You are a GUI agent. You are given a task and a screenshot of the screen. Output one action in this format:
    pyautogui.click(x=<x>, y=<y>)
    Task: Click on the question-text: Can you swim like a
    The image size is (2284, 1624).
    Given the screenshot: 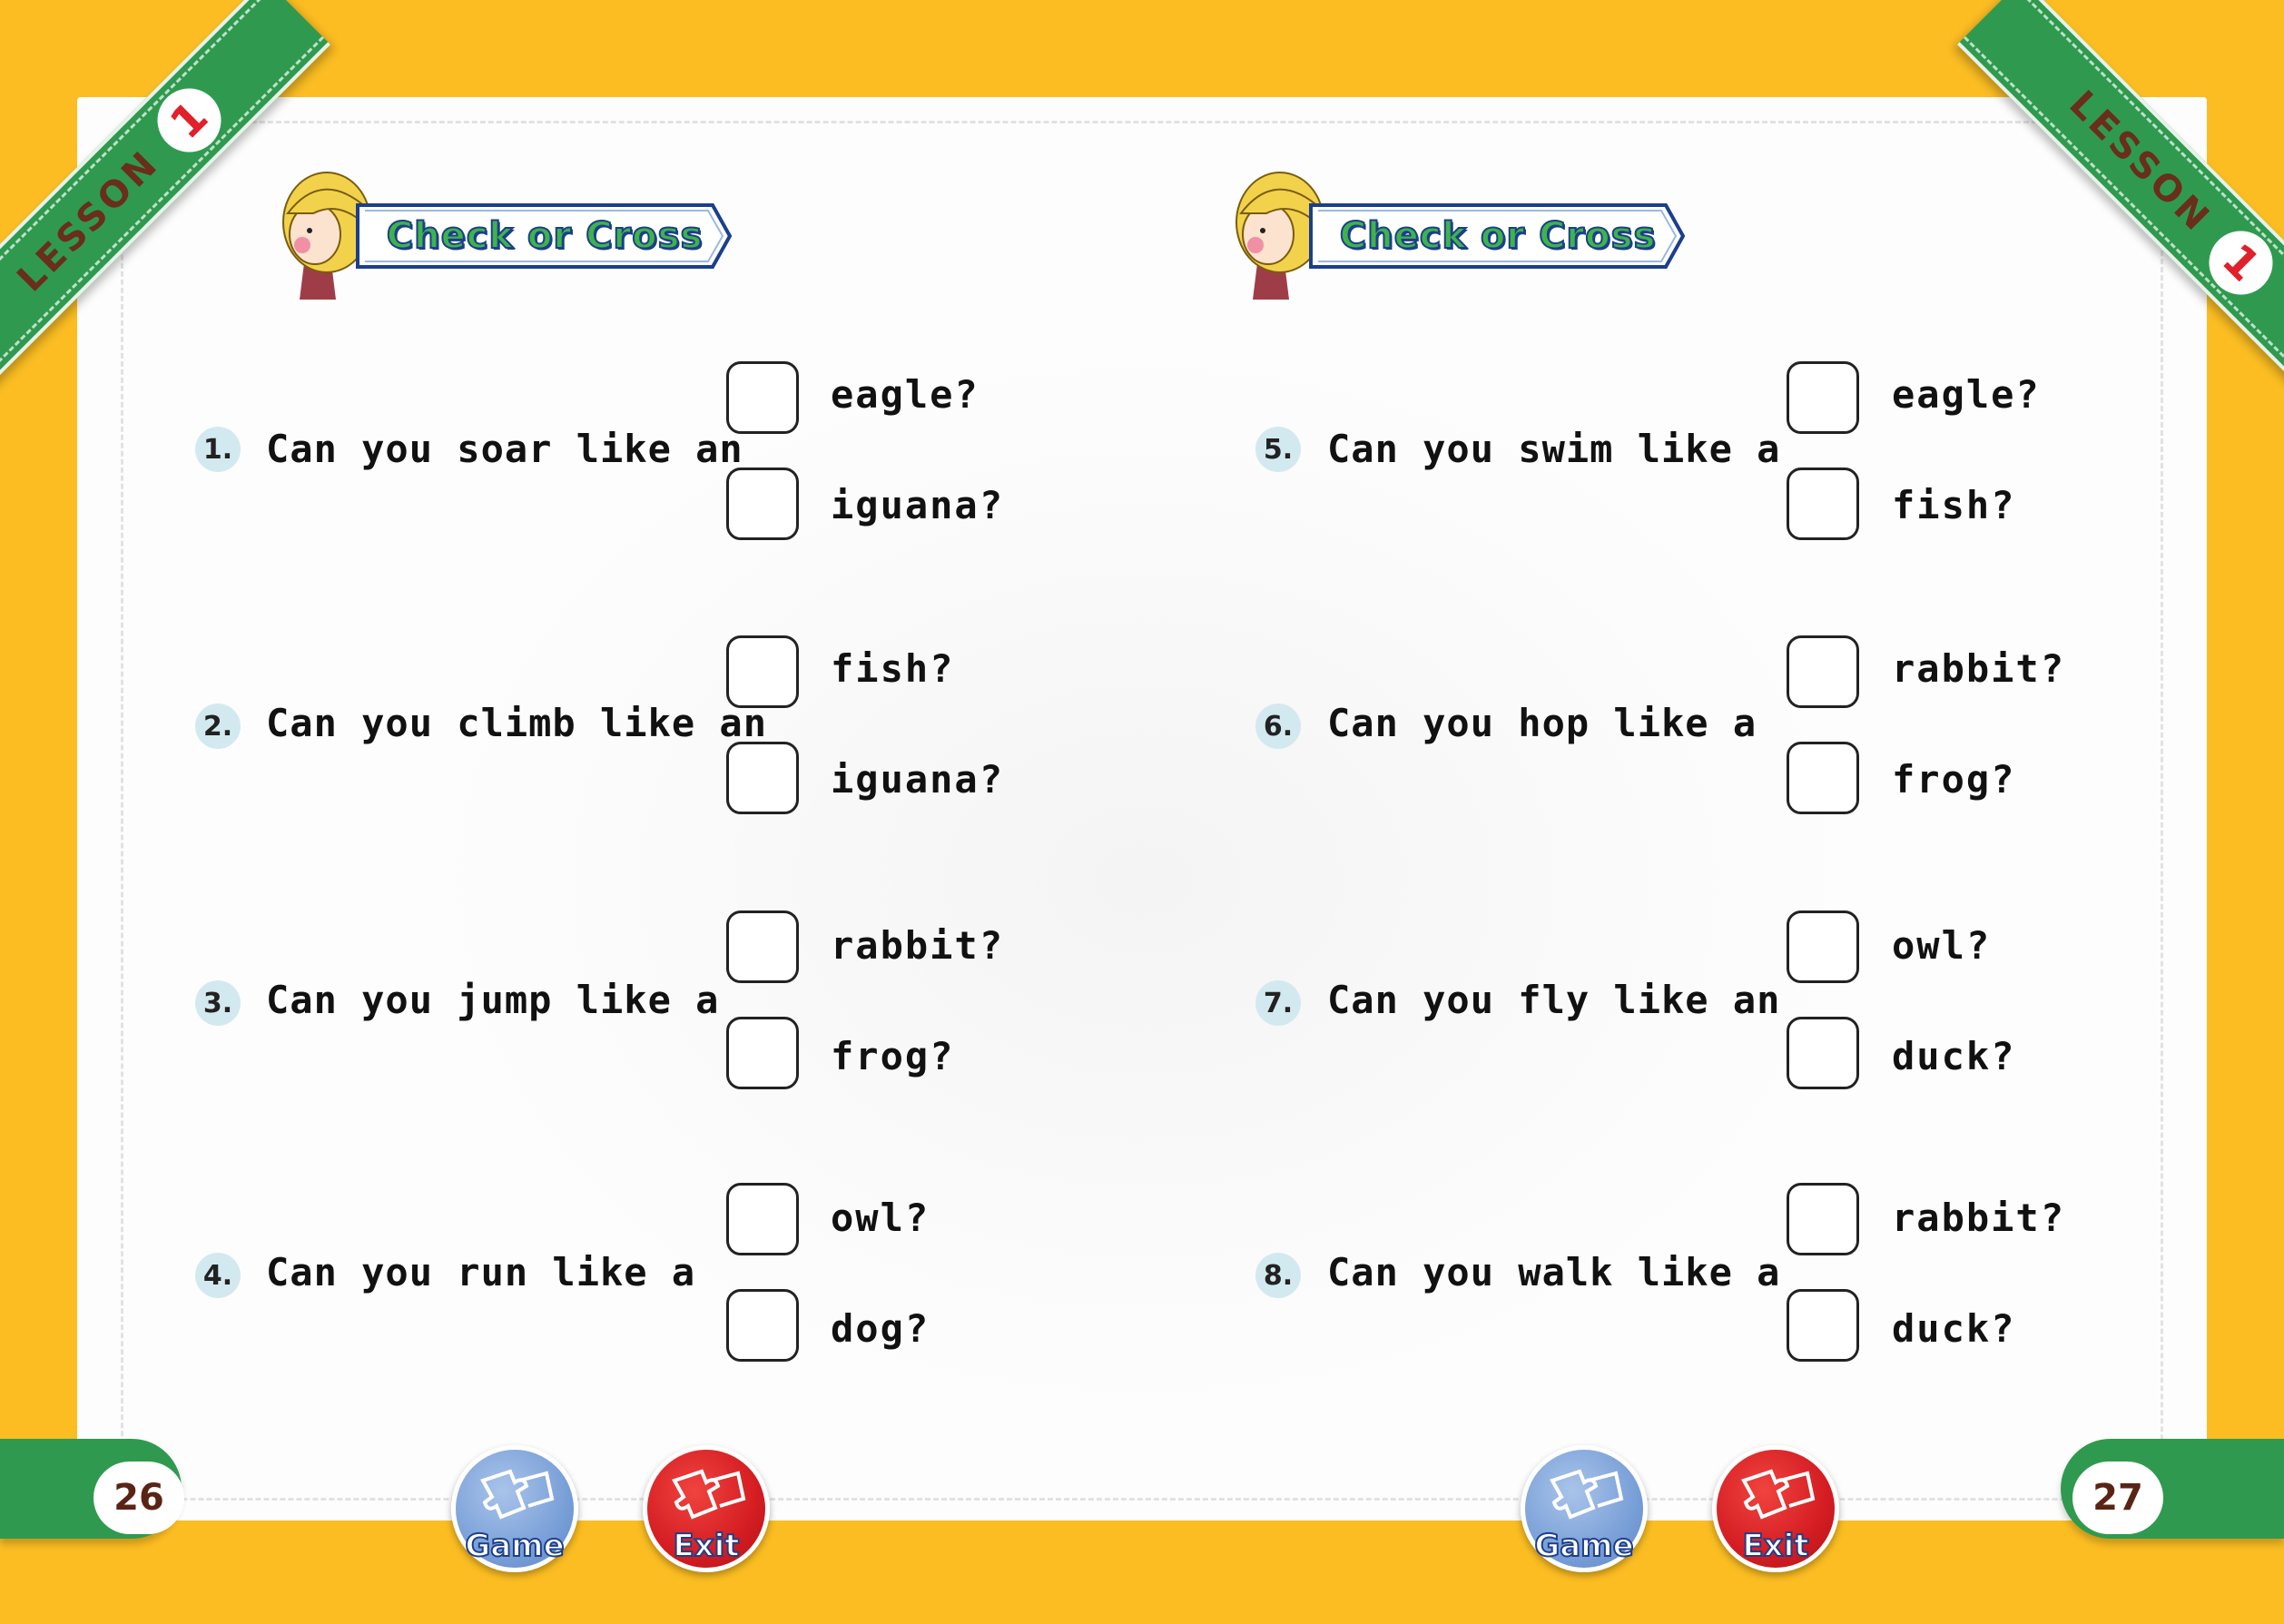 What is the action you would take?
    pyautogui.click(x=1554, y=449)
    